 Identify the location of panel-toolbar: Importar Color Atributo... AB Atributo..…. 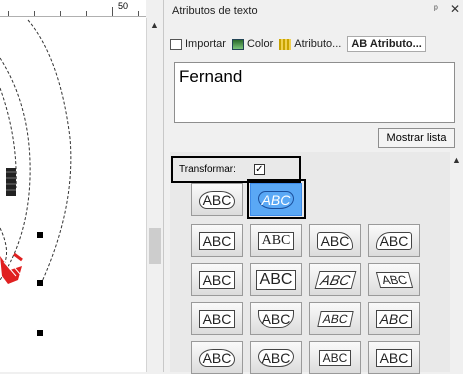
(301, 44).